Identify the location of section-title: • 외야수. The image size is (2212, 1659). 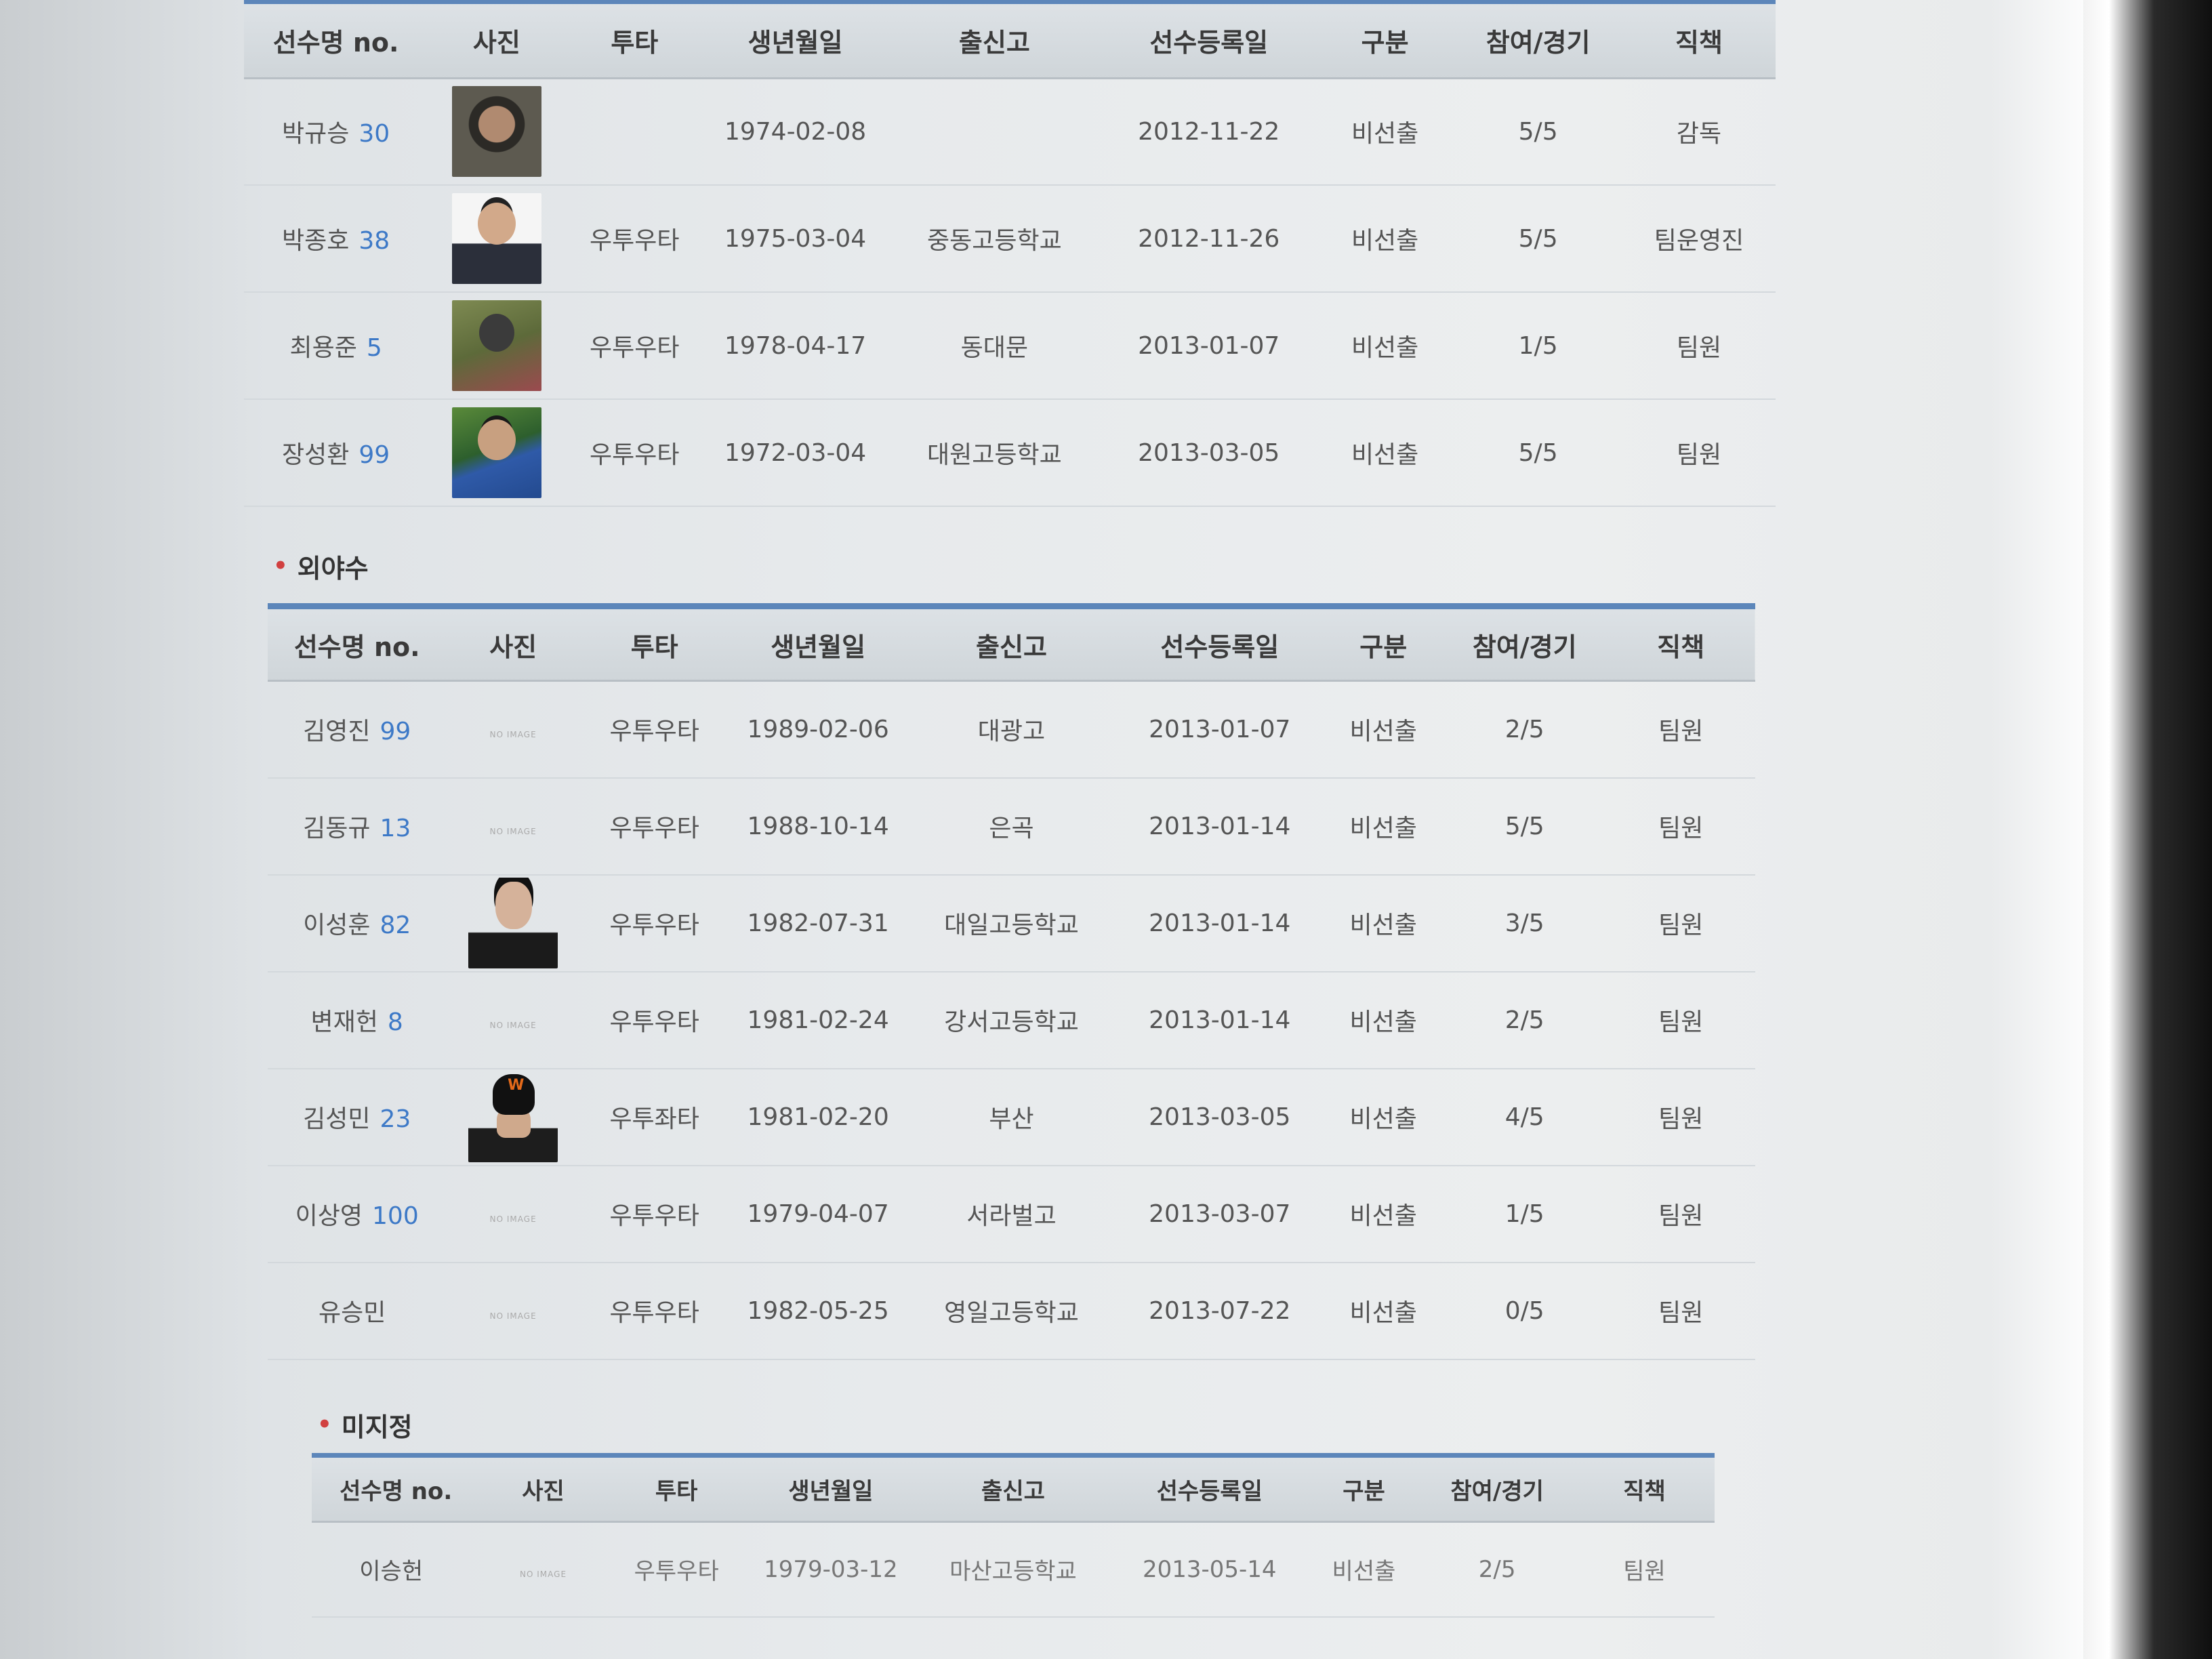
(1011, 566).